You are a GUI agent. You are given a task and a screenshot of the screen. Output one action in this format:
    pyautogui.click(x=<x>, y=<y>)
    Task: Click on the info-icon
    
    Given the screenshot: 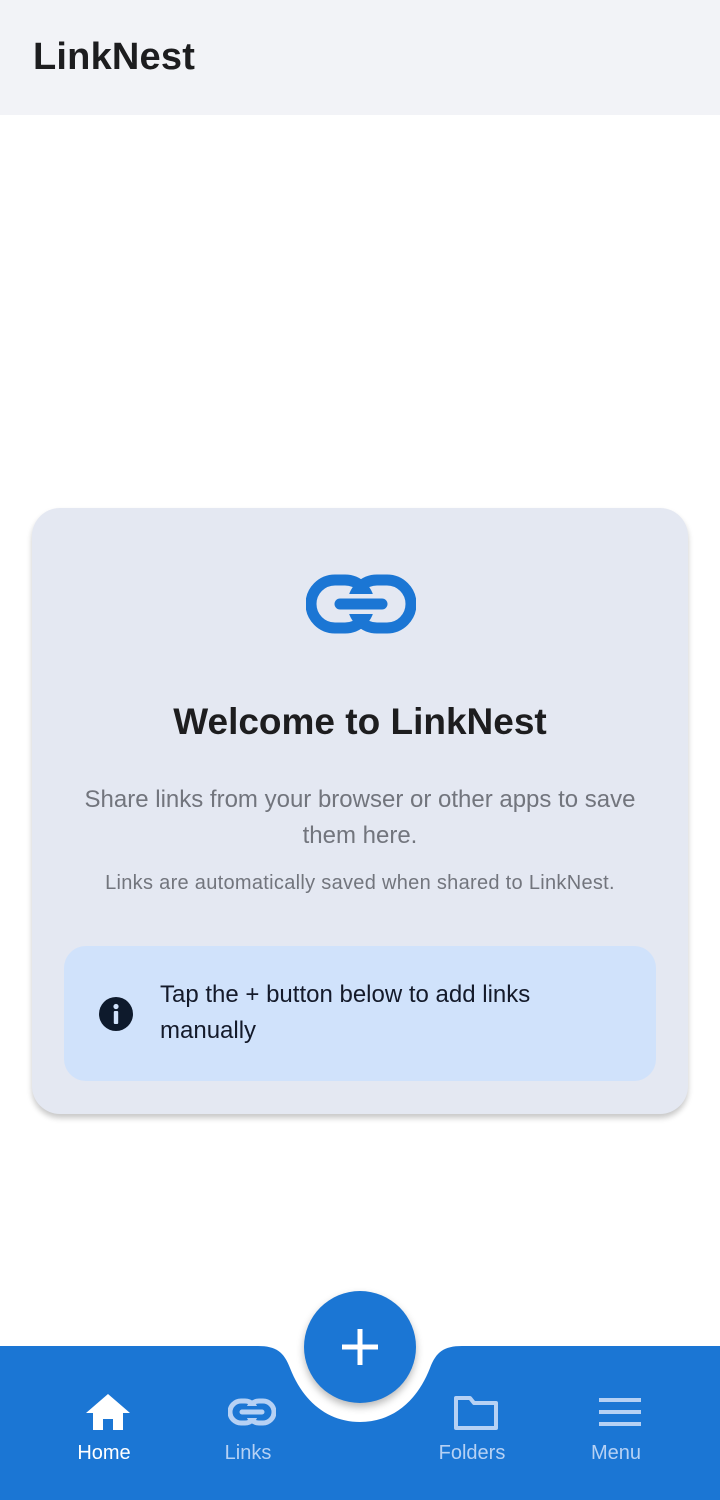 What is the action you would take?
    pyautogui.click(x=116, y=1014)
    